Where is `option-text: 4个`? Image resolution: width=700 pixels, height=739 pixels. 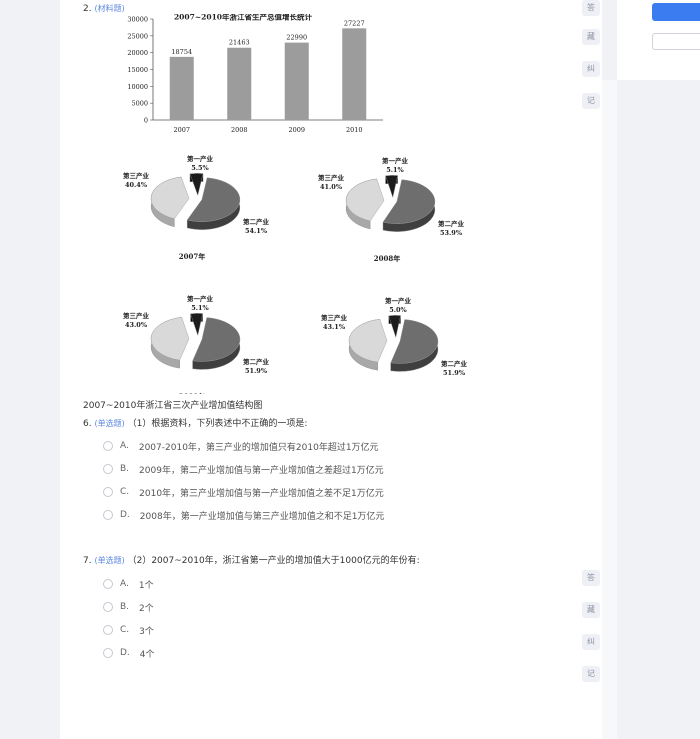
option-text: 4个 is located at coordinates (147, 654).